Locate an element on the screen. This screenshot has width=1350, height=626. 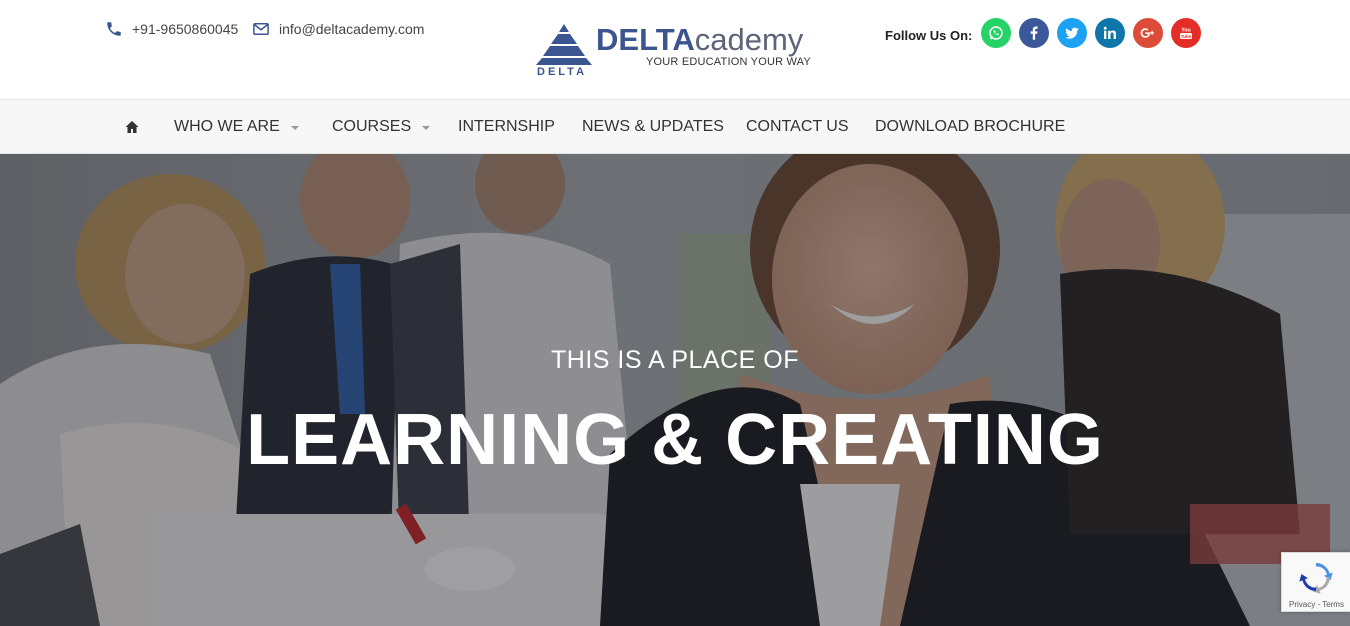
logo-brand-bold: DELTA is located at coordinates (645, 39).